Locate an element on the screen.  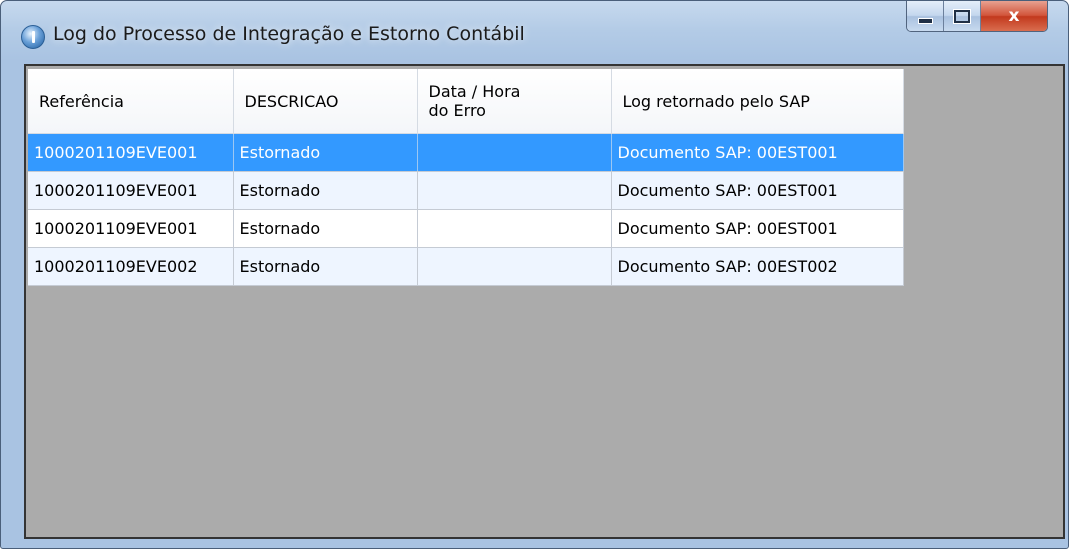
column-header-log-sap: Log retornado pelo SAP is located at coordinates (757, 101).